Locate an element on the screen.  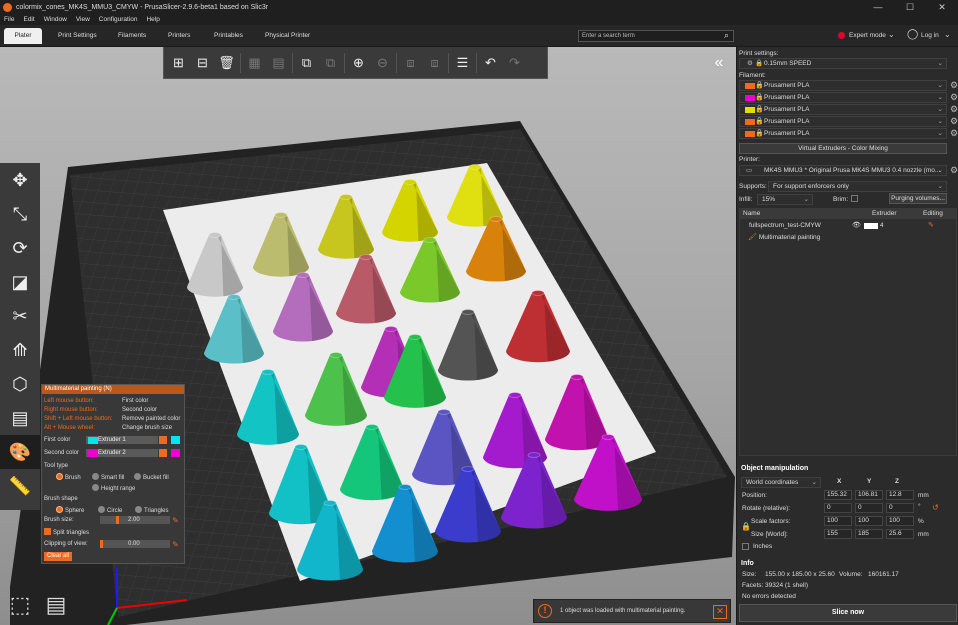
split-parts-icon: ⧈ is located at coordinates (434, 62).